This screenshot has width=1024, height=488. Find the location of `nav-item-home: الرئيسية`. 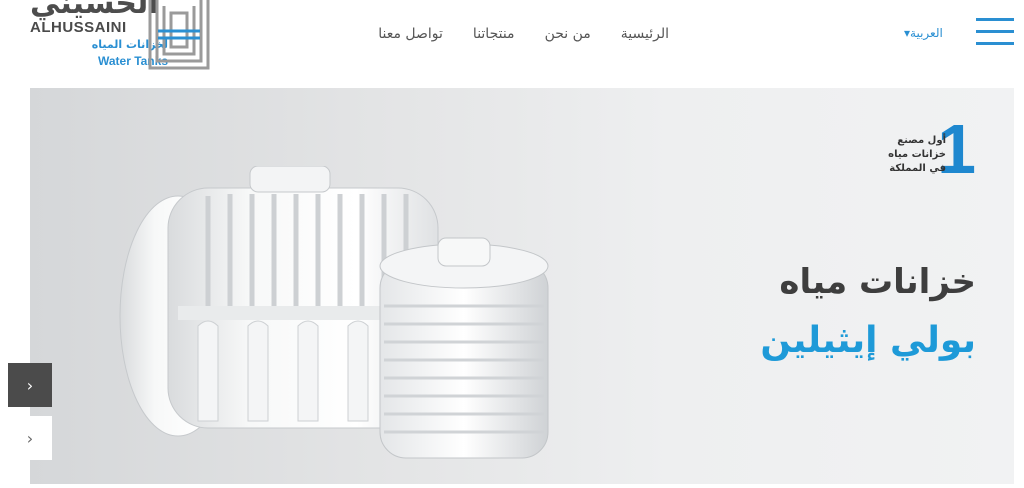

nav-item-home: الرئيسية is located at coordinates (645, 34).